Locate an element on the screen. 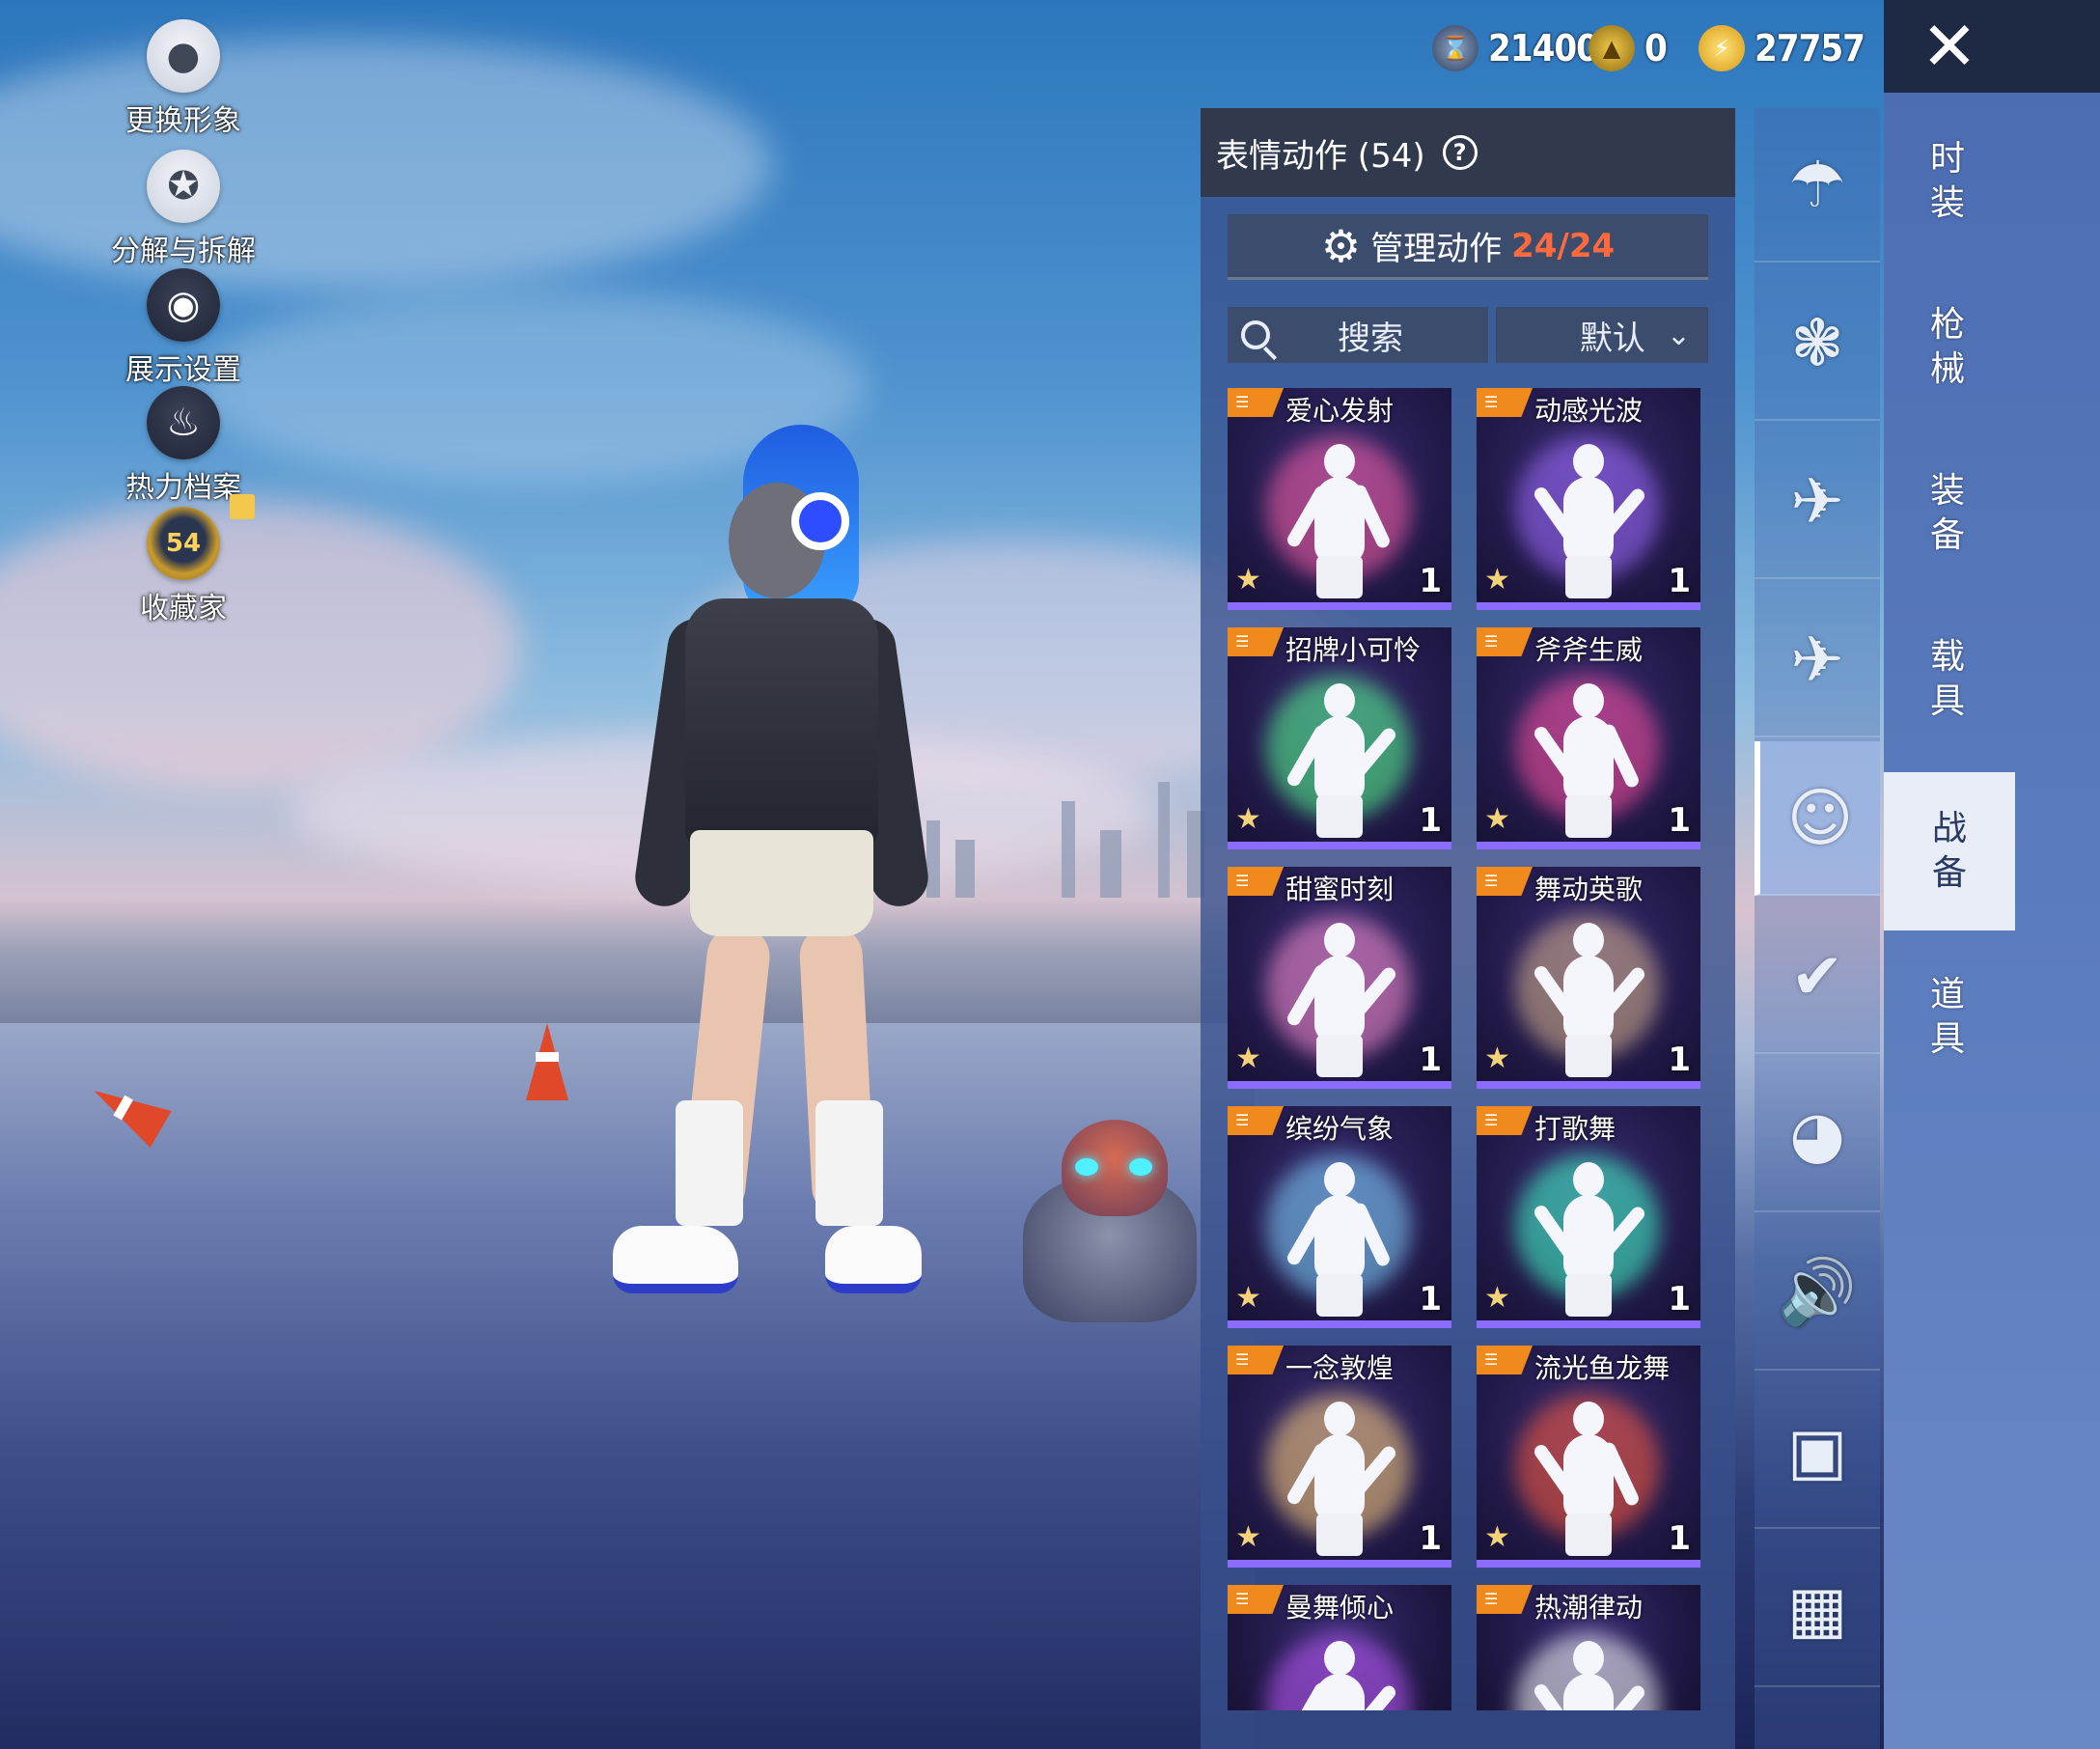 The height and width of the screenshot is (1749, 2100). currency-gold: ▲ 0 is located at coordinates (1628, 48).